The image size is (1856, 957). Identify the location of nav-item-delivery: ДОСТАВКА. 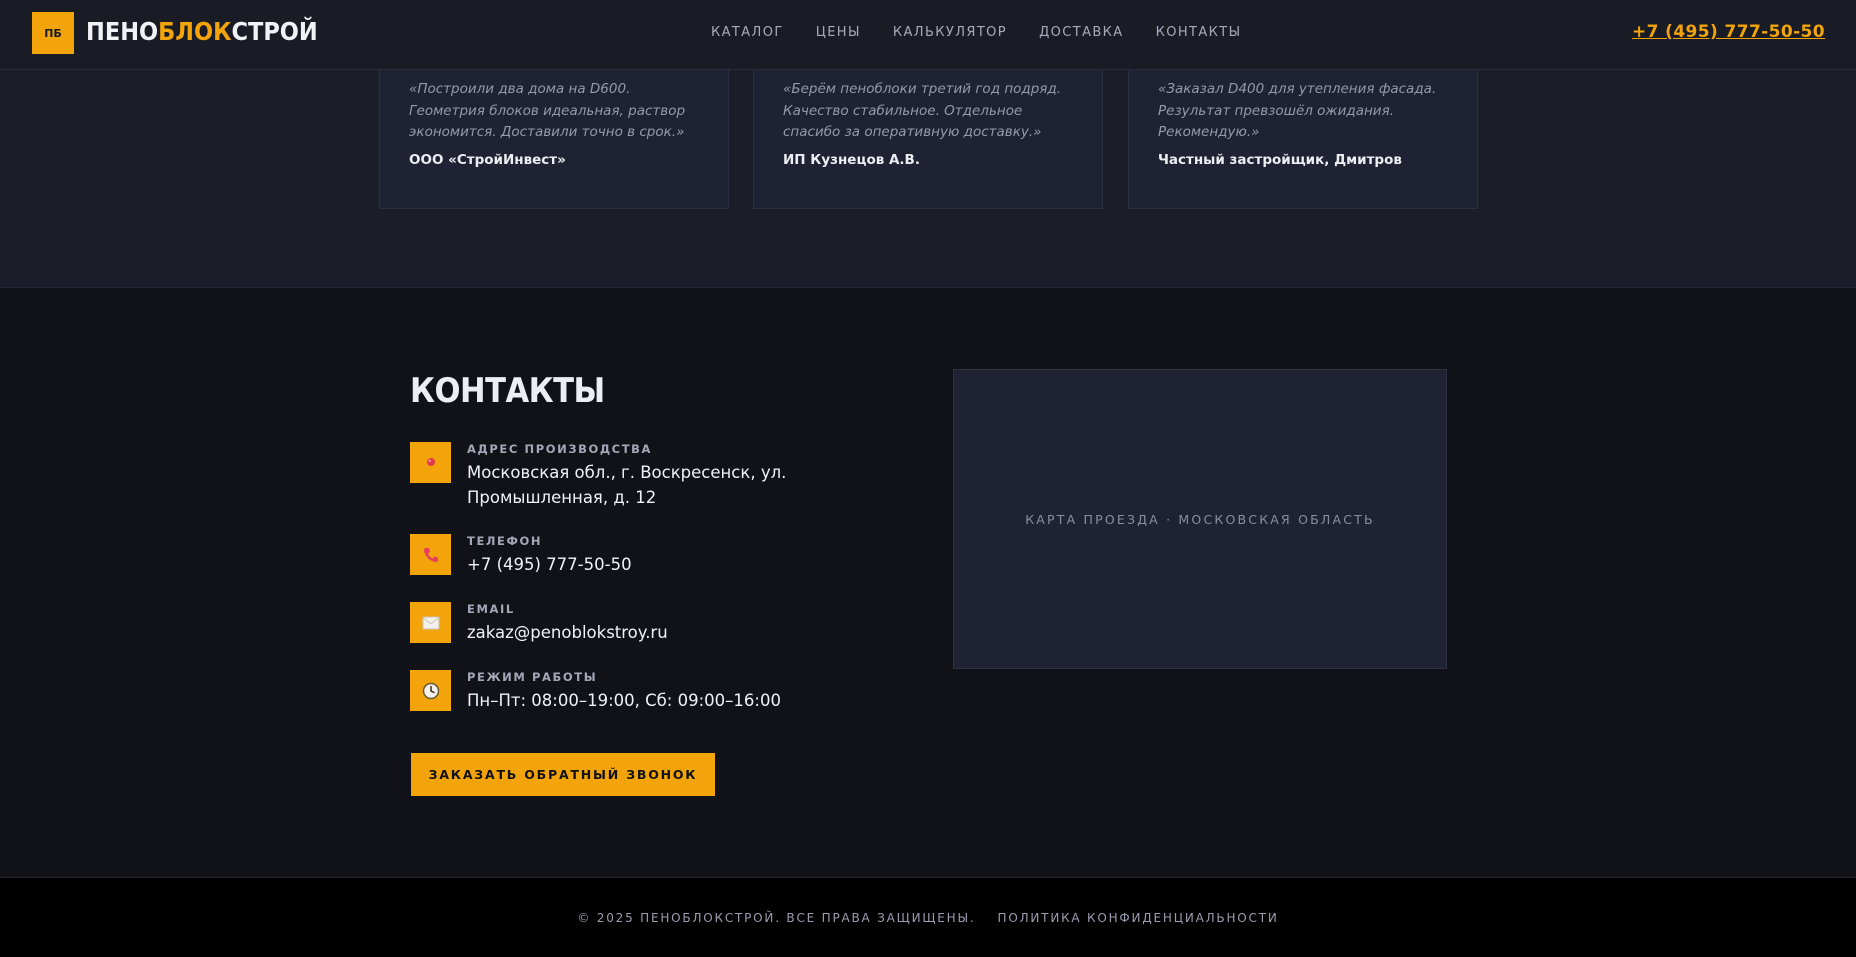
(1081, 33).